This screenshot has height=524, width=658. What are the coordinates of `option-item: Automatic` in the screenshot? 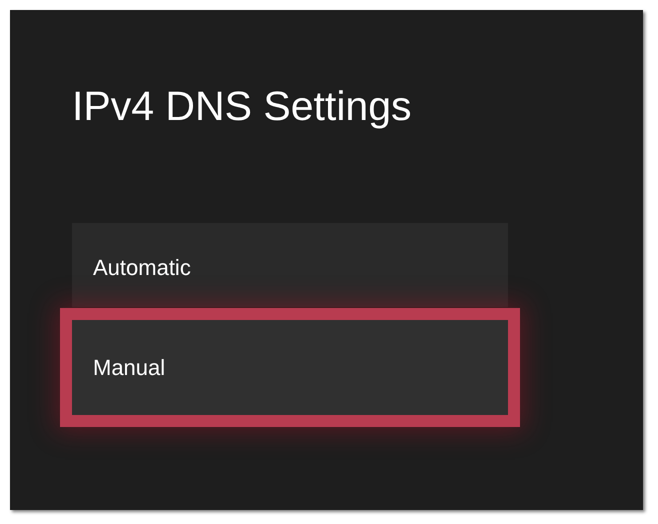 It's located at (290, 265).